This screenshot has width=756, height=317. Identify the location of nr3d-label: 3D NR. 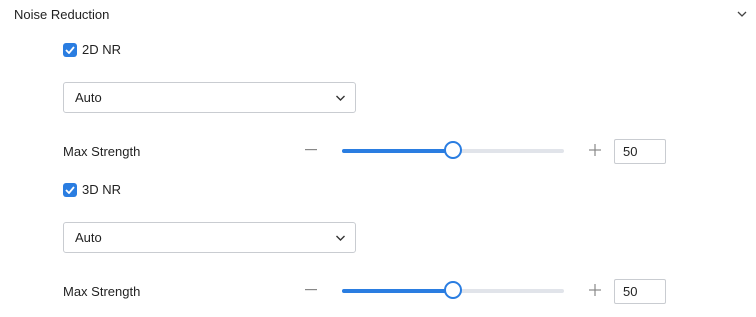
(102, 189).